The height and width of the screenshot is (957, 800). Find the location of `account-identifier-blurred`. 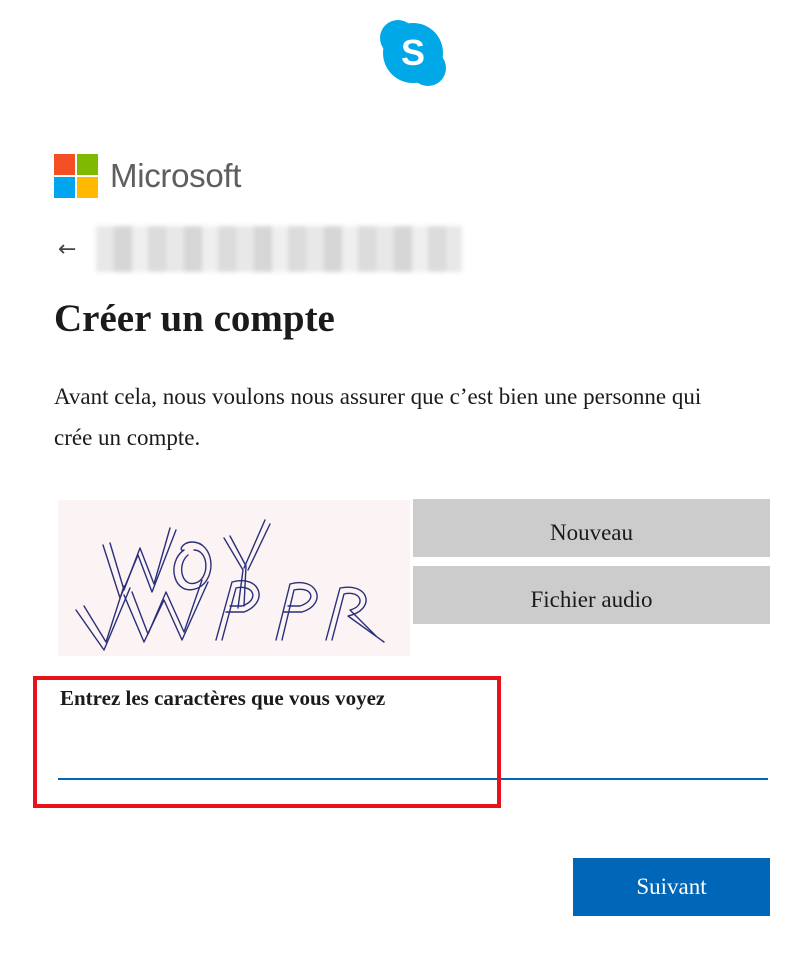

account-identifier-blurred is located at coordinates (279, 249).